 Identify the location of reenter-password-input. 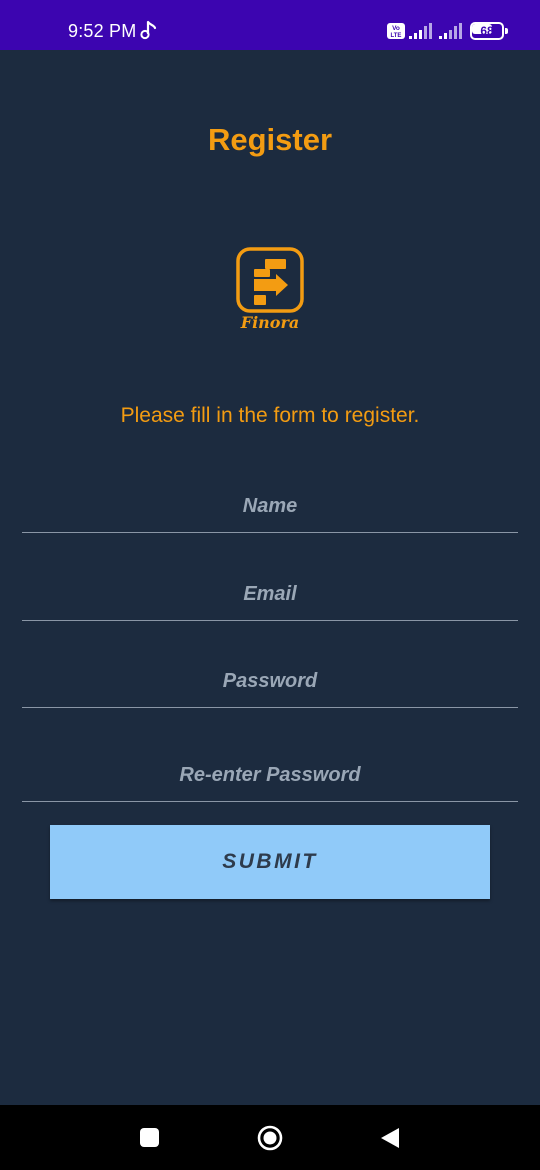
(270, 775).